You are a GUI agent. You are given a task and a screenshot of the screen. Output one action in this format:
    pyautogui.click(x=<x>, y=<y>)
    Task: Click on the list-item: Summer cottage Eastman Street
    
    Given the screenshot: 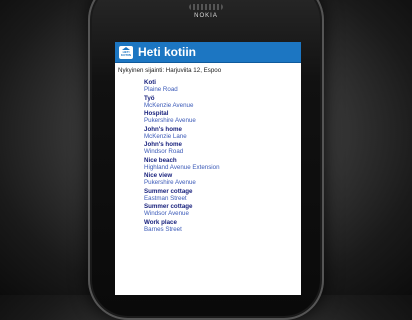 What is the action you would take?
    pyautogui.click(x=222, y=195)
    